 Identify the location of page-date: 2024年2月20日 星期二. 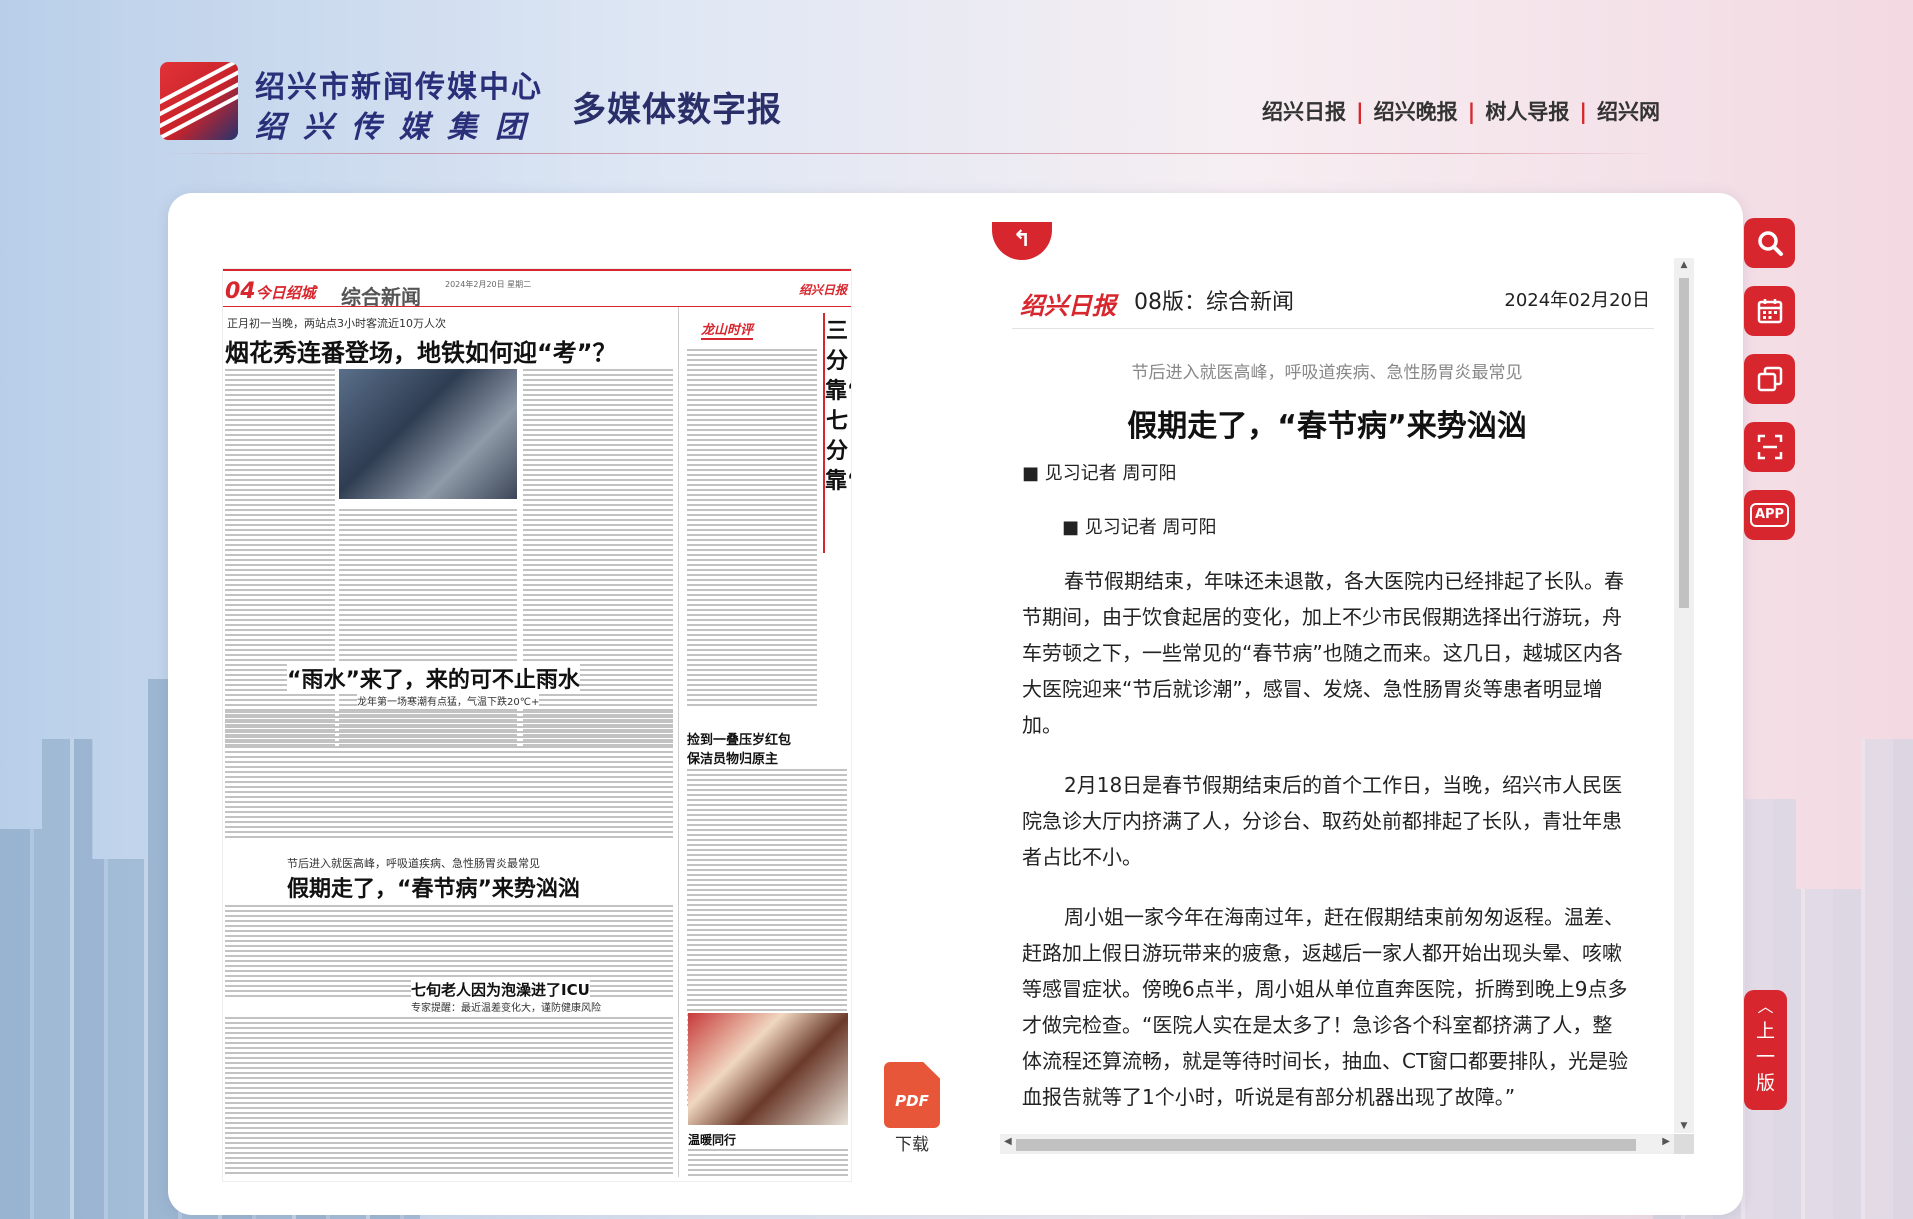
(488, 284).